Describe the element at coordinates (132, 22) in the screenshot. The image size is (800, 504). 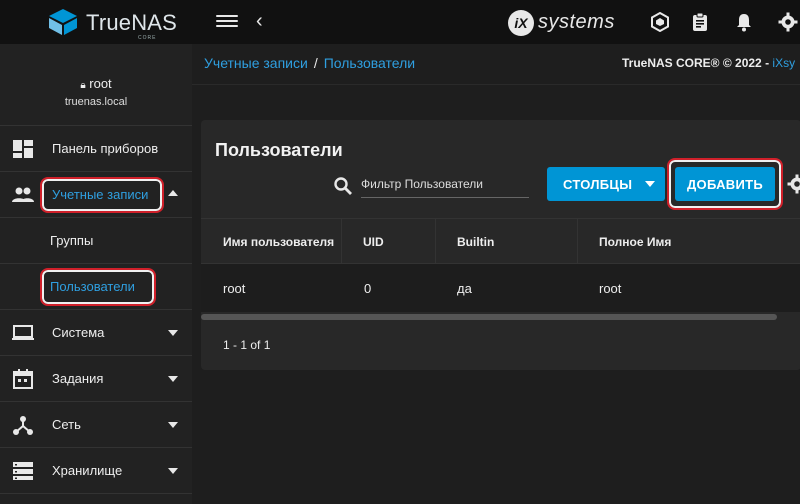
I see `brand-name: TrueNAS` at that location.